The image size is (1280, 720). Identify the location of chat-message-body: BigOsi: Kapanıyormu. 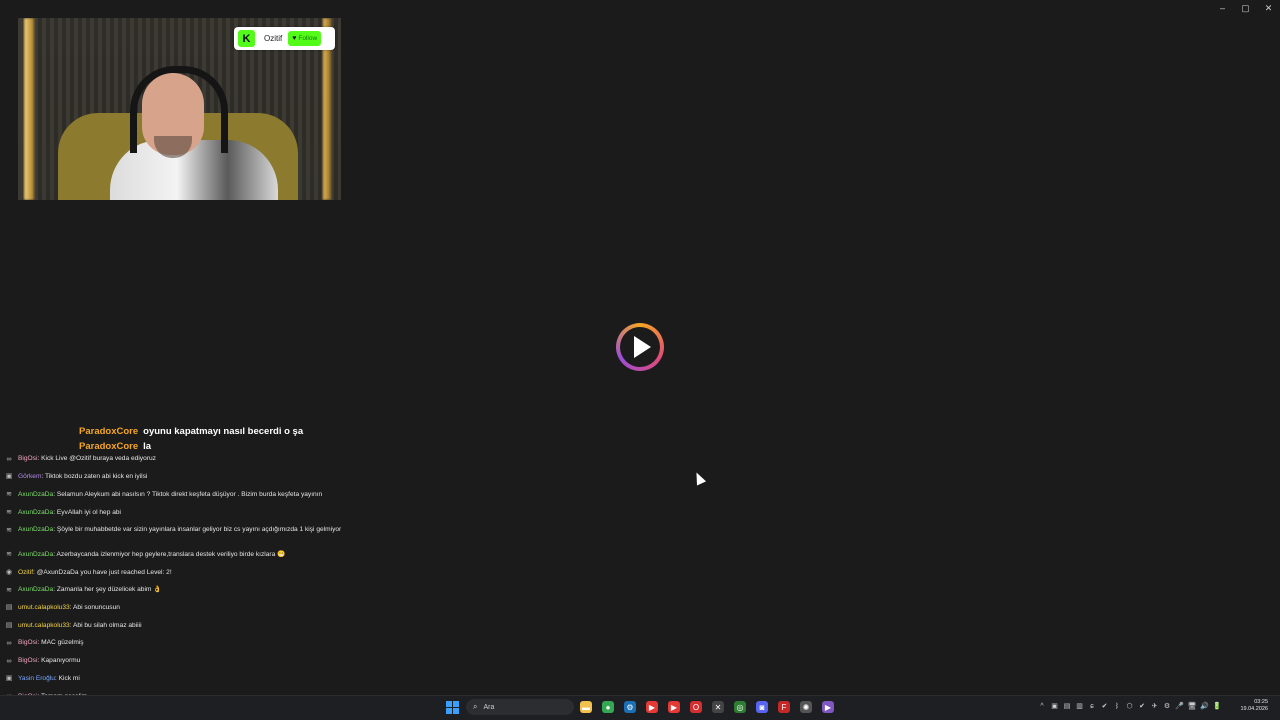
(49, 661).